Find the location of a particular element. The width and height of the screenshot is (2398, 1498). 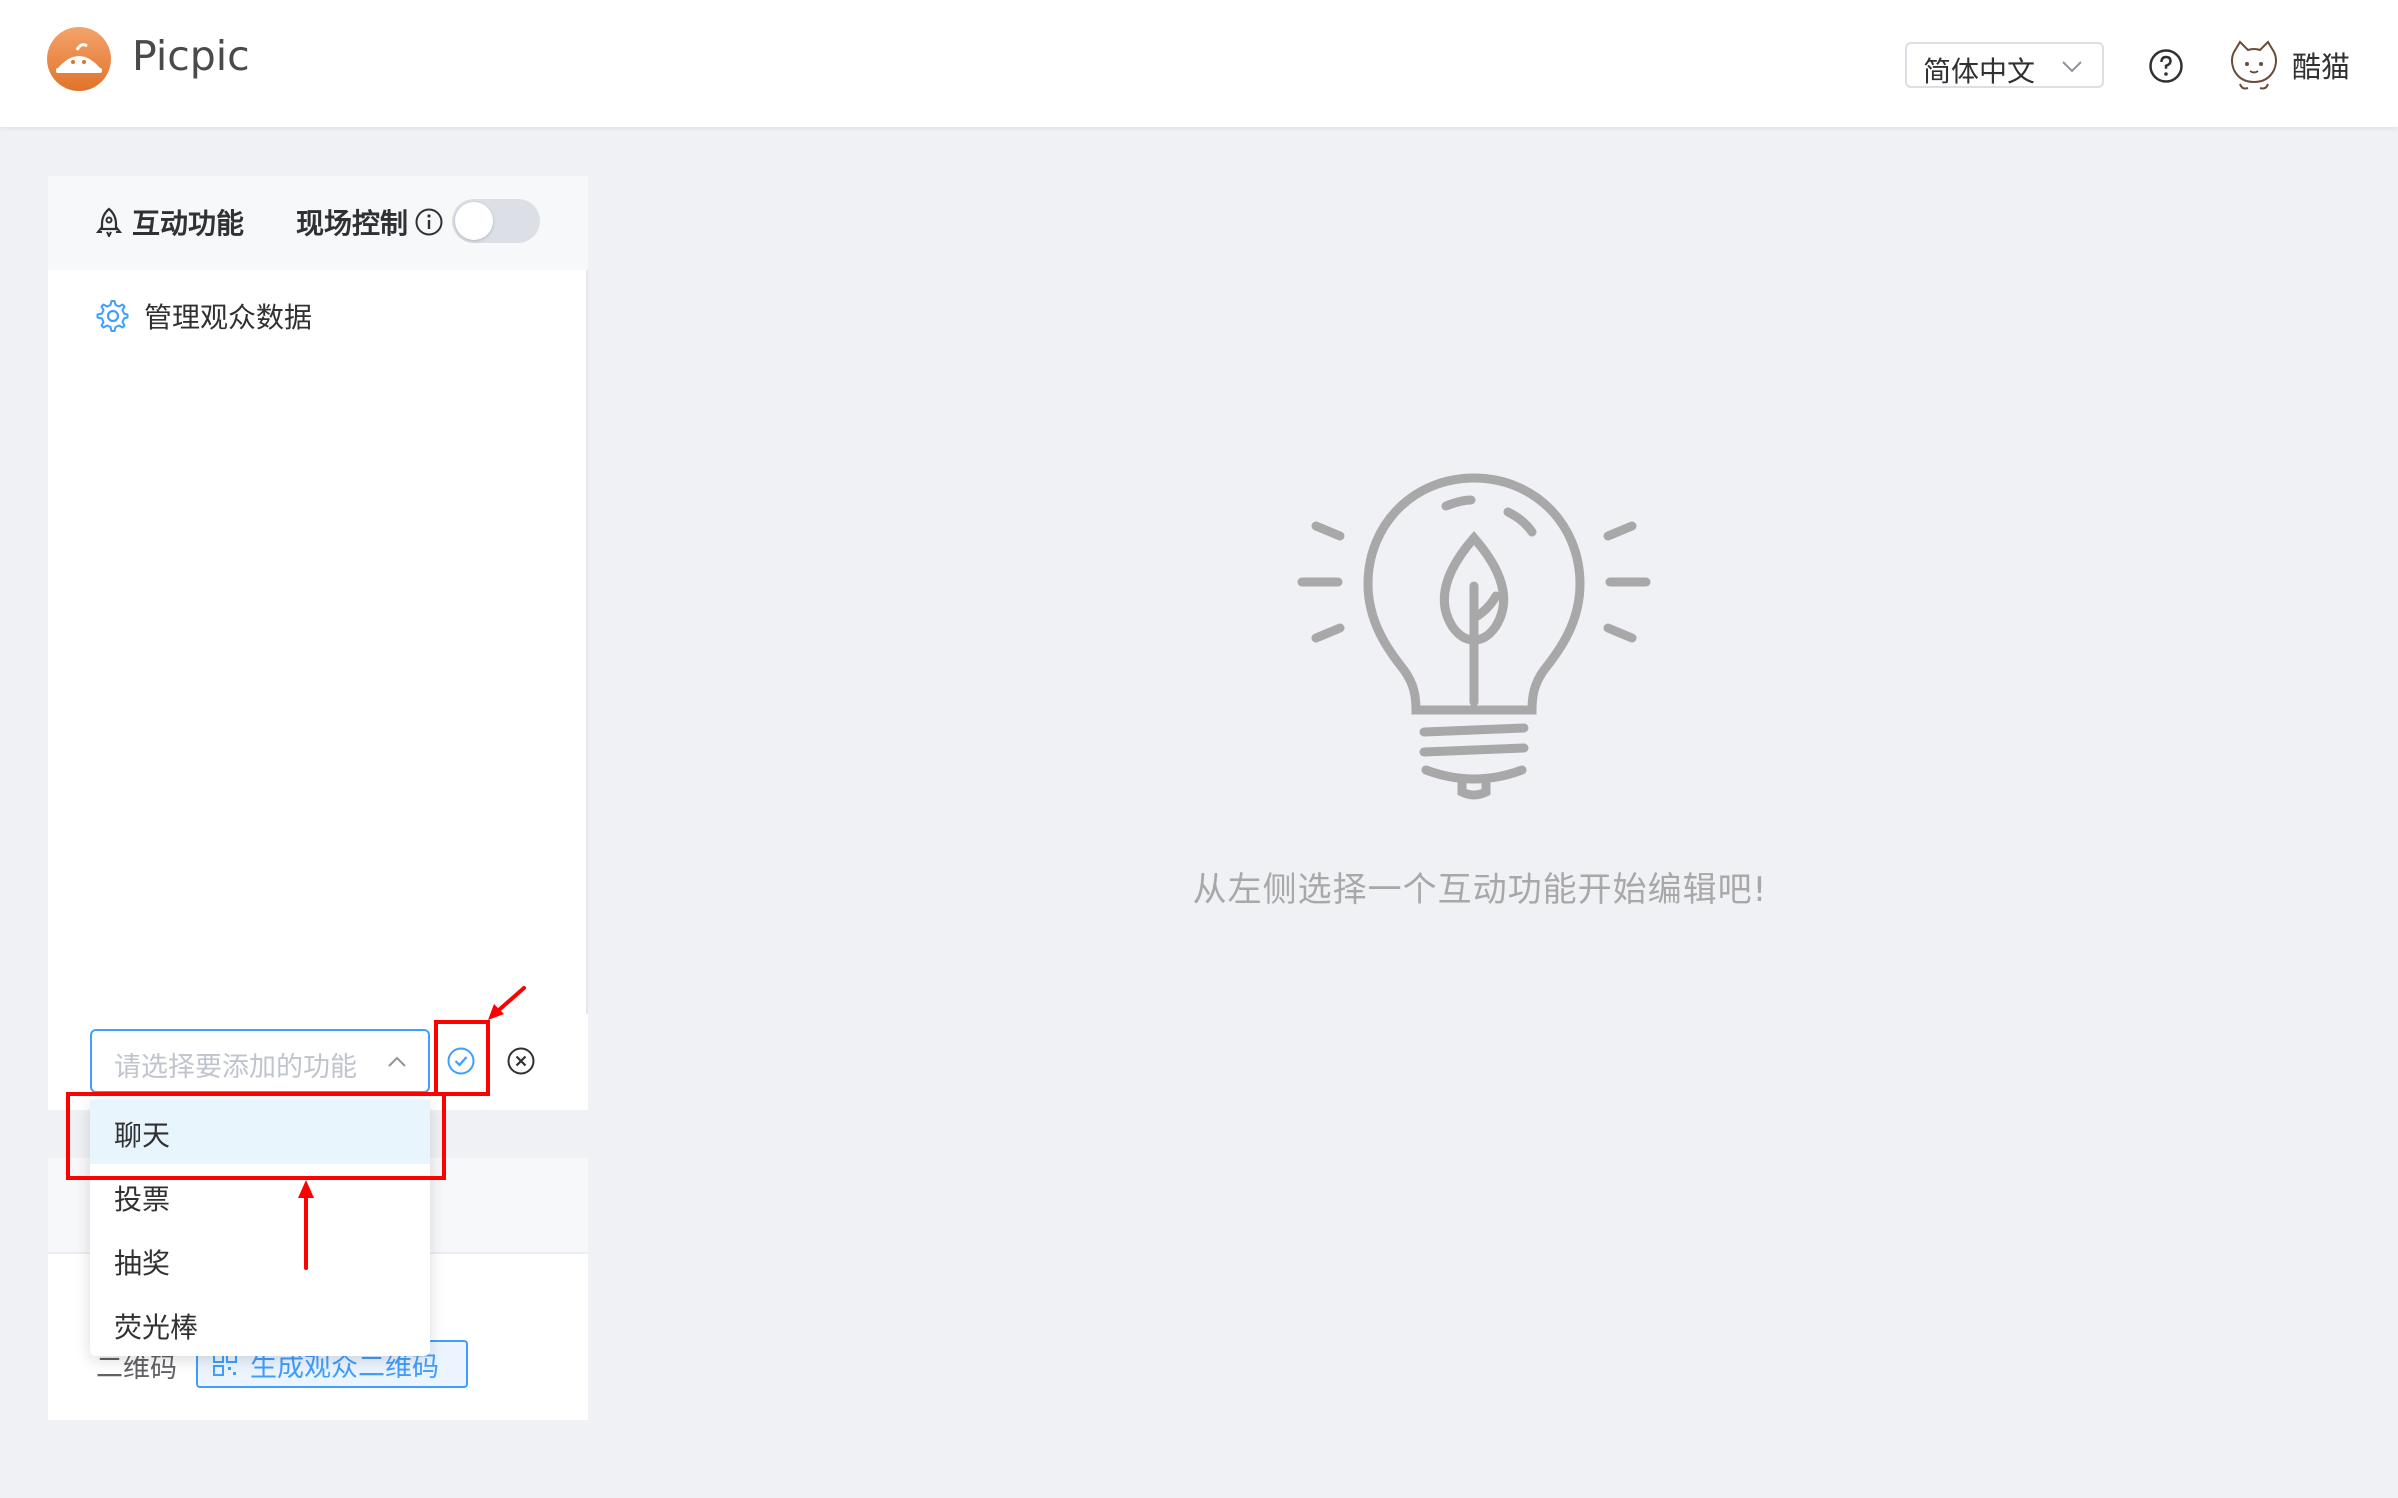

chevron-down-icon is located at coordinates (2072, 67).